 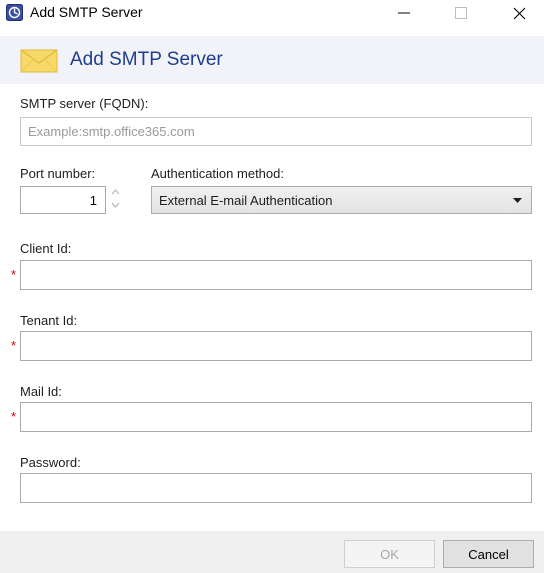 I want to click on chevron-up-icon, so click(x=115, y=192).